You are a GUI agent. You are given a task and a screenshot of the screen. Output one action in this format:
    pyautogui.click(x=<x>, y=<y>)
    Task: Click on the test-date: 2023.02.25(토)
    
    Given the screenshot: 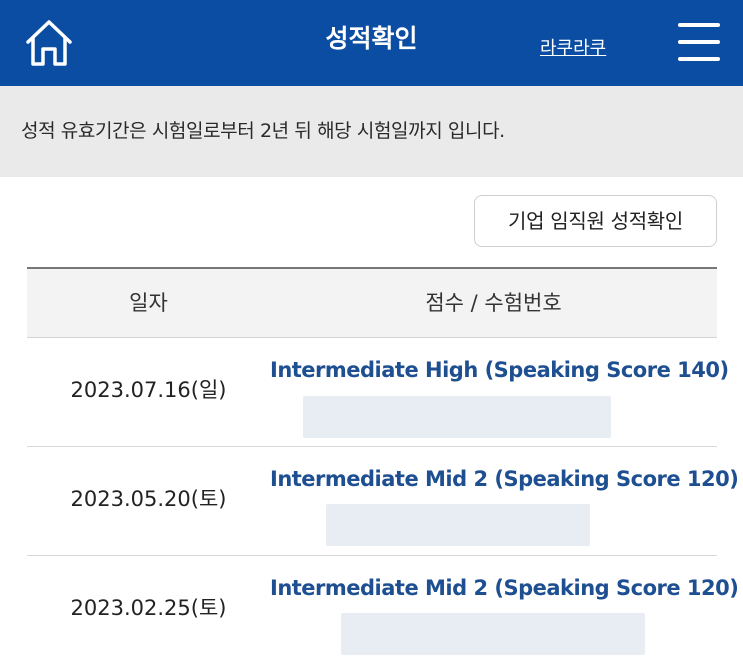 What is the action you would take?
    pyautogui.click(x=148, y=608)
    